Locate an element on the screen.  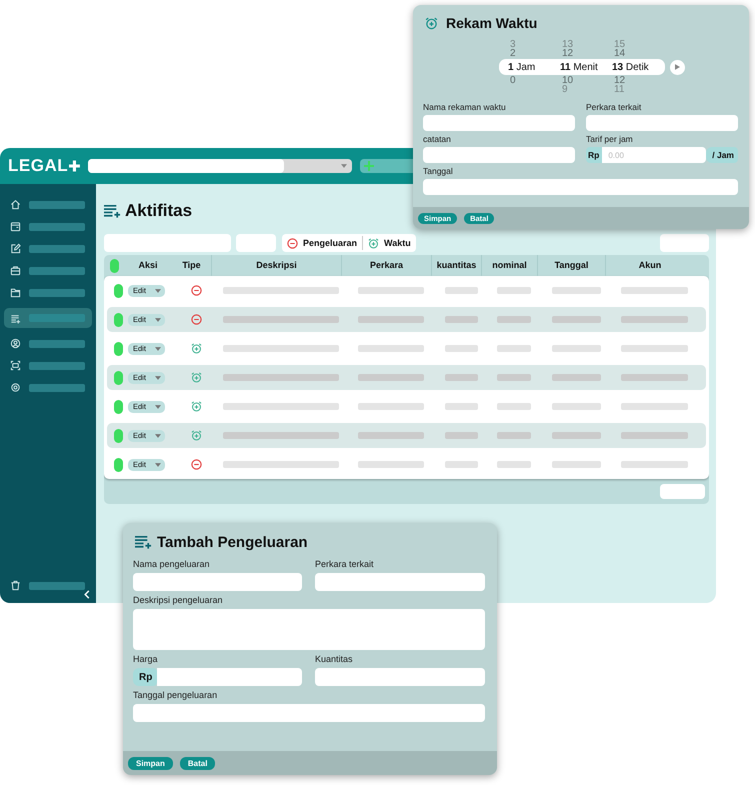
scan-icon is located at coordinates (15, 365).